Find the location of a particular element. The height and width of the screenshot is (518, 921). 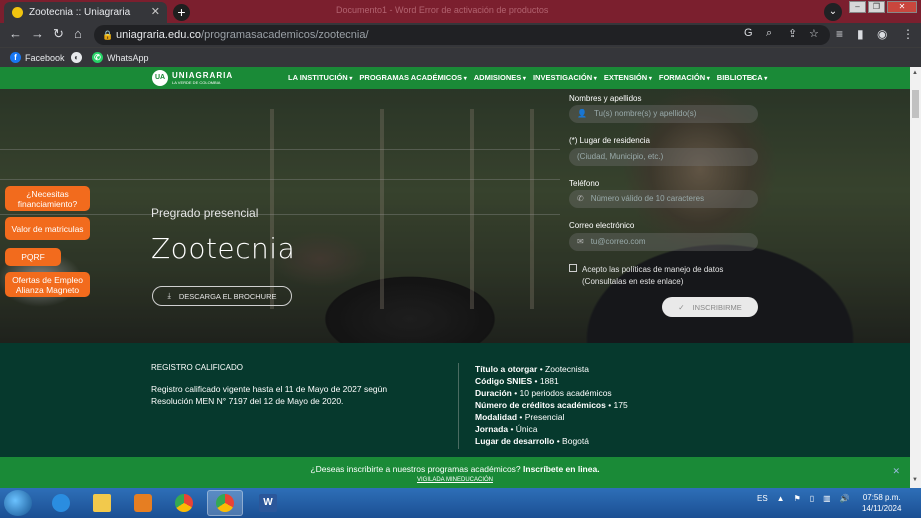

submit-button: ✓ INSCRIBIRME is located at coordinates (710, 307).